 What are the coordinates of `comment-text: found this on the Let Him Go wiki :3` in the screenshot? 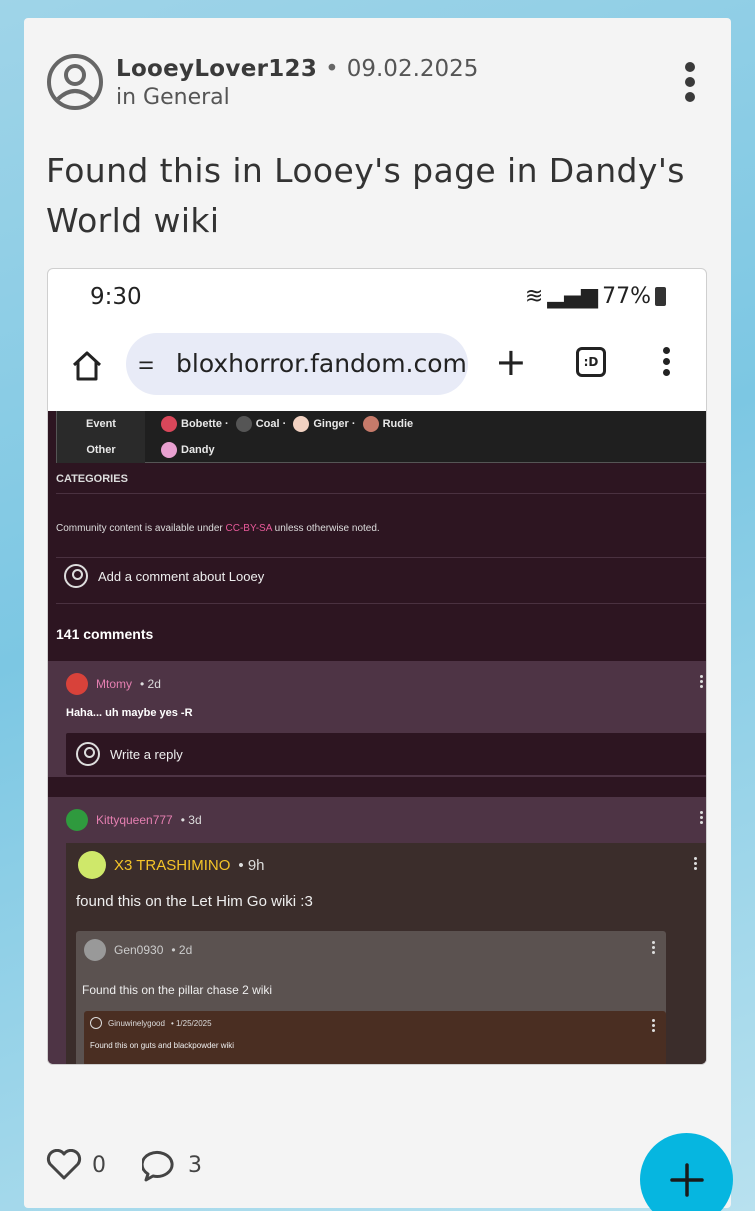 It's located at (194, 901).